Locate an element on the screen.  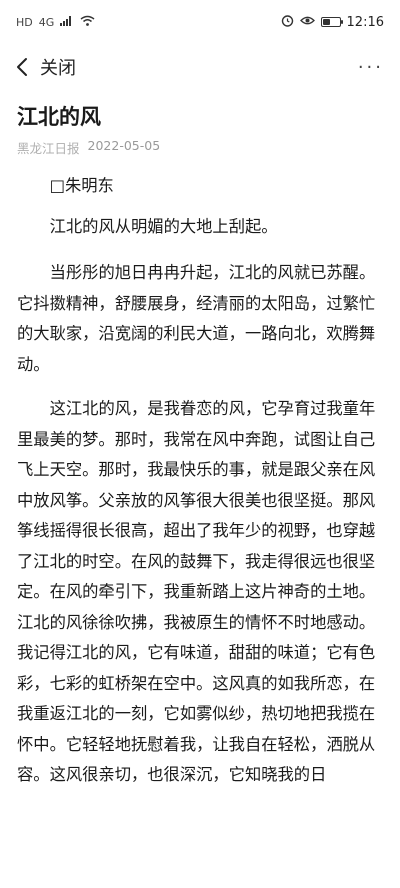
close-button: 关闭 is located at coordinates (46, 67).